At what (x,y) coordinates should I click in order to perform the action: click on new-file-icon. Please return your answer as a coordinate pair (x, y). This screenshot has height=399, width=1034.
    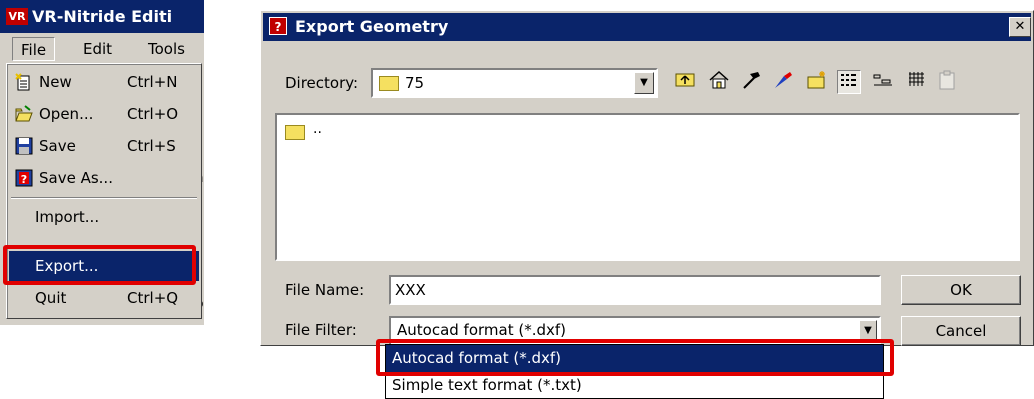
    Looking at the image, I should click on (22, 82).